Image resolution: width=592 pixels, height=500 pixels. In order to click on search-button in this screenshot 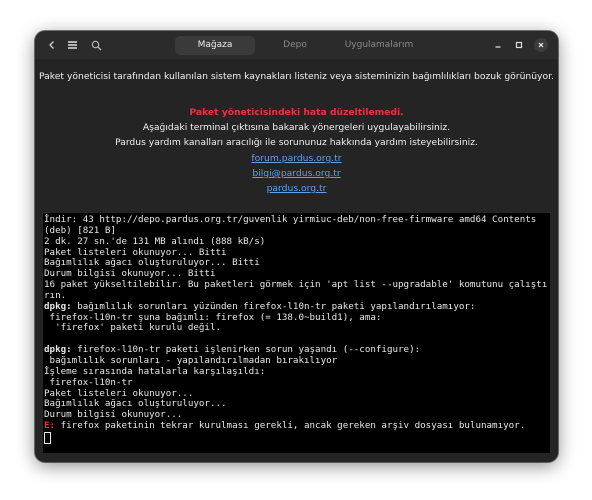, I will do `click(96, 45)`.